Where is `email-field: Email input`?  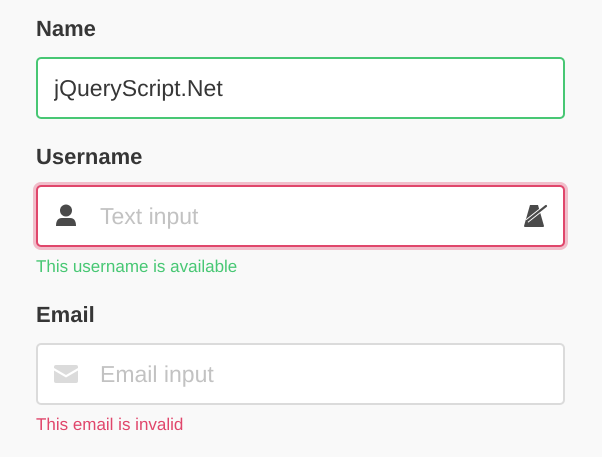
email-field: Email input is located at coordinates (300, 374).